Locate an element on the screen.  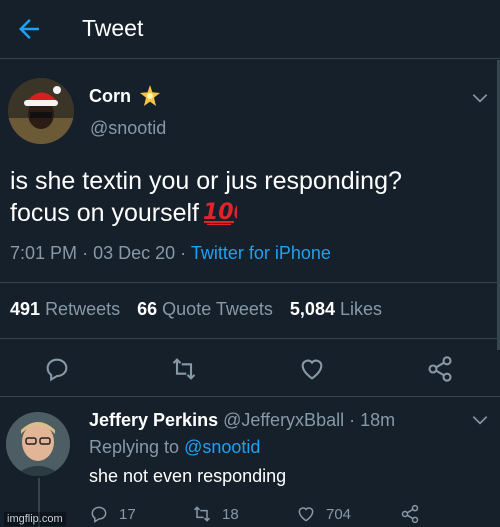
tweet-time: 7:01 PM is located at coordinates (44, 253).